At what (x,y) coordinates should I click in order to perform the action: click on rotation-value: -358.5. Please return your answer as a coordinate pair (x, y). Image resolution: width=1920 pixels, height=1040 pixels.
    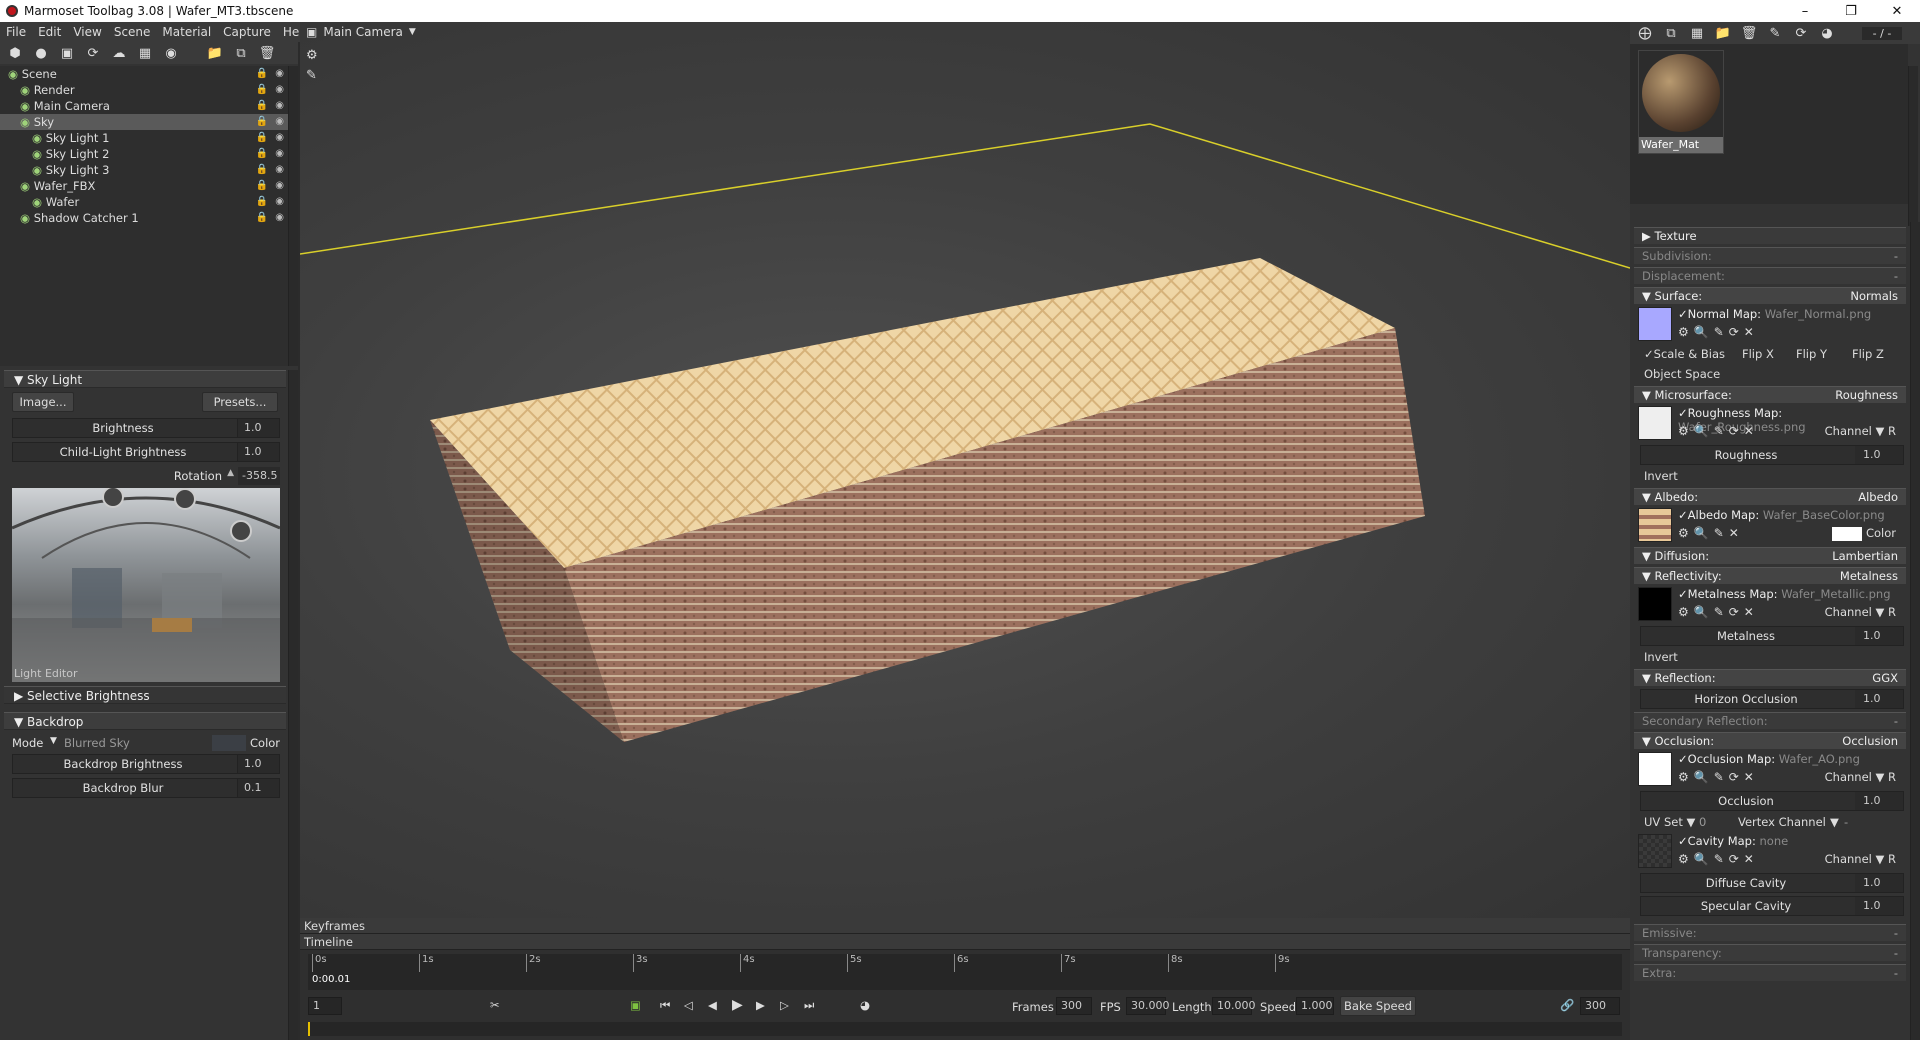
    Looking at the image, I should click on (259, 476).